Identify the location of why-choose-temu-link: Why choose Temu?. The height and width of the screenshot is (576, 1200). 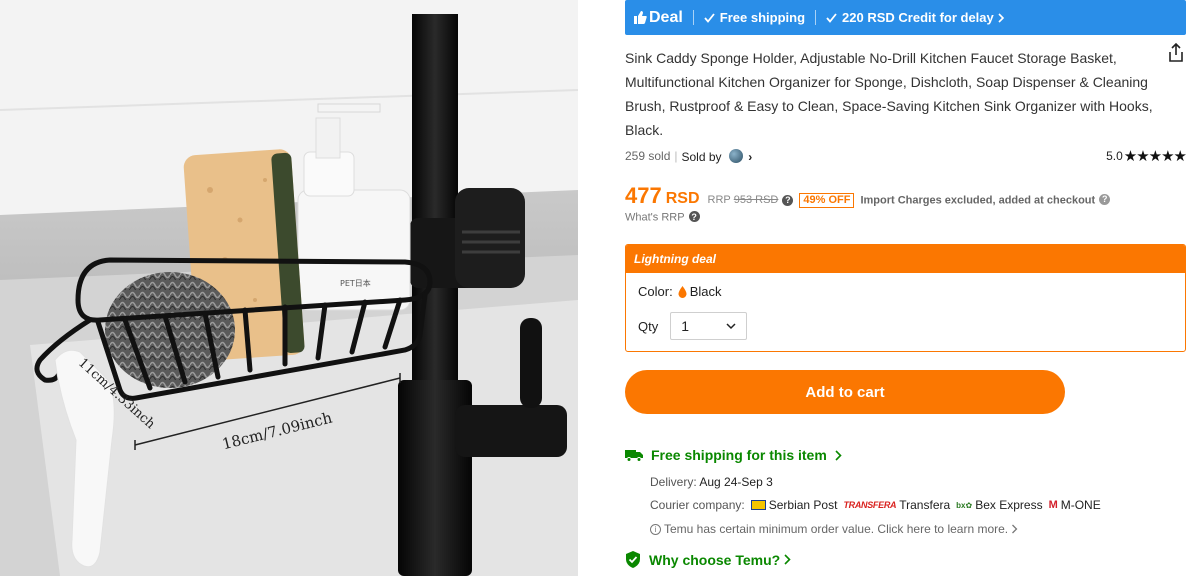
(712, 559).